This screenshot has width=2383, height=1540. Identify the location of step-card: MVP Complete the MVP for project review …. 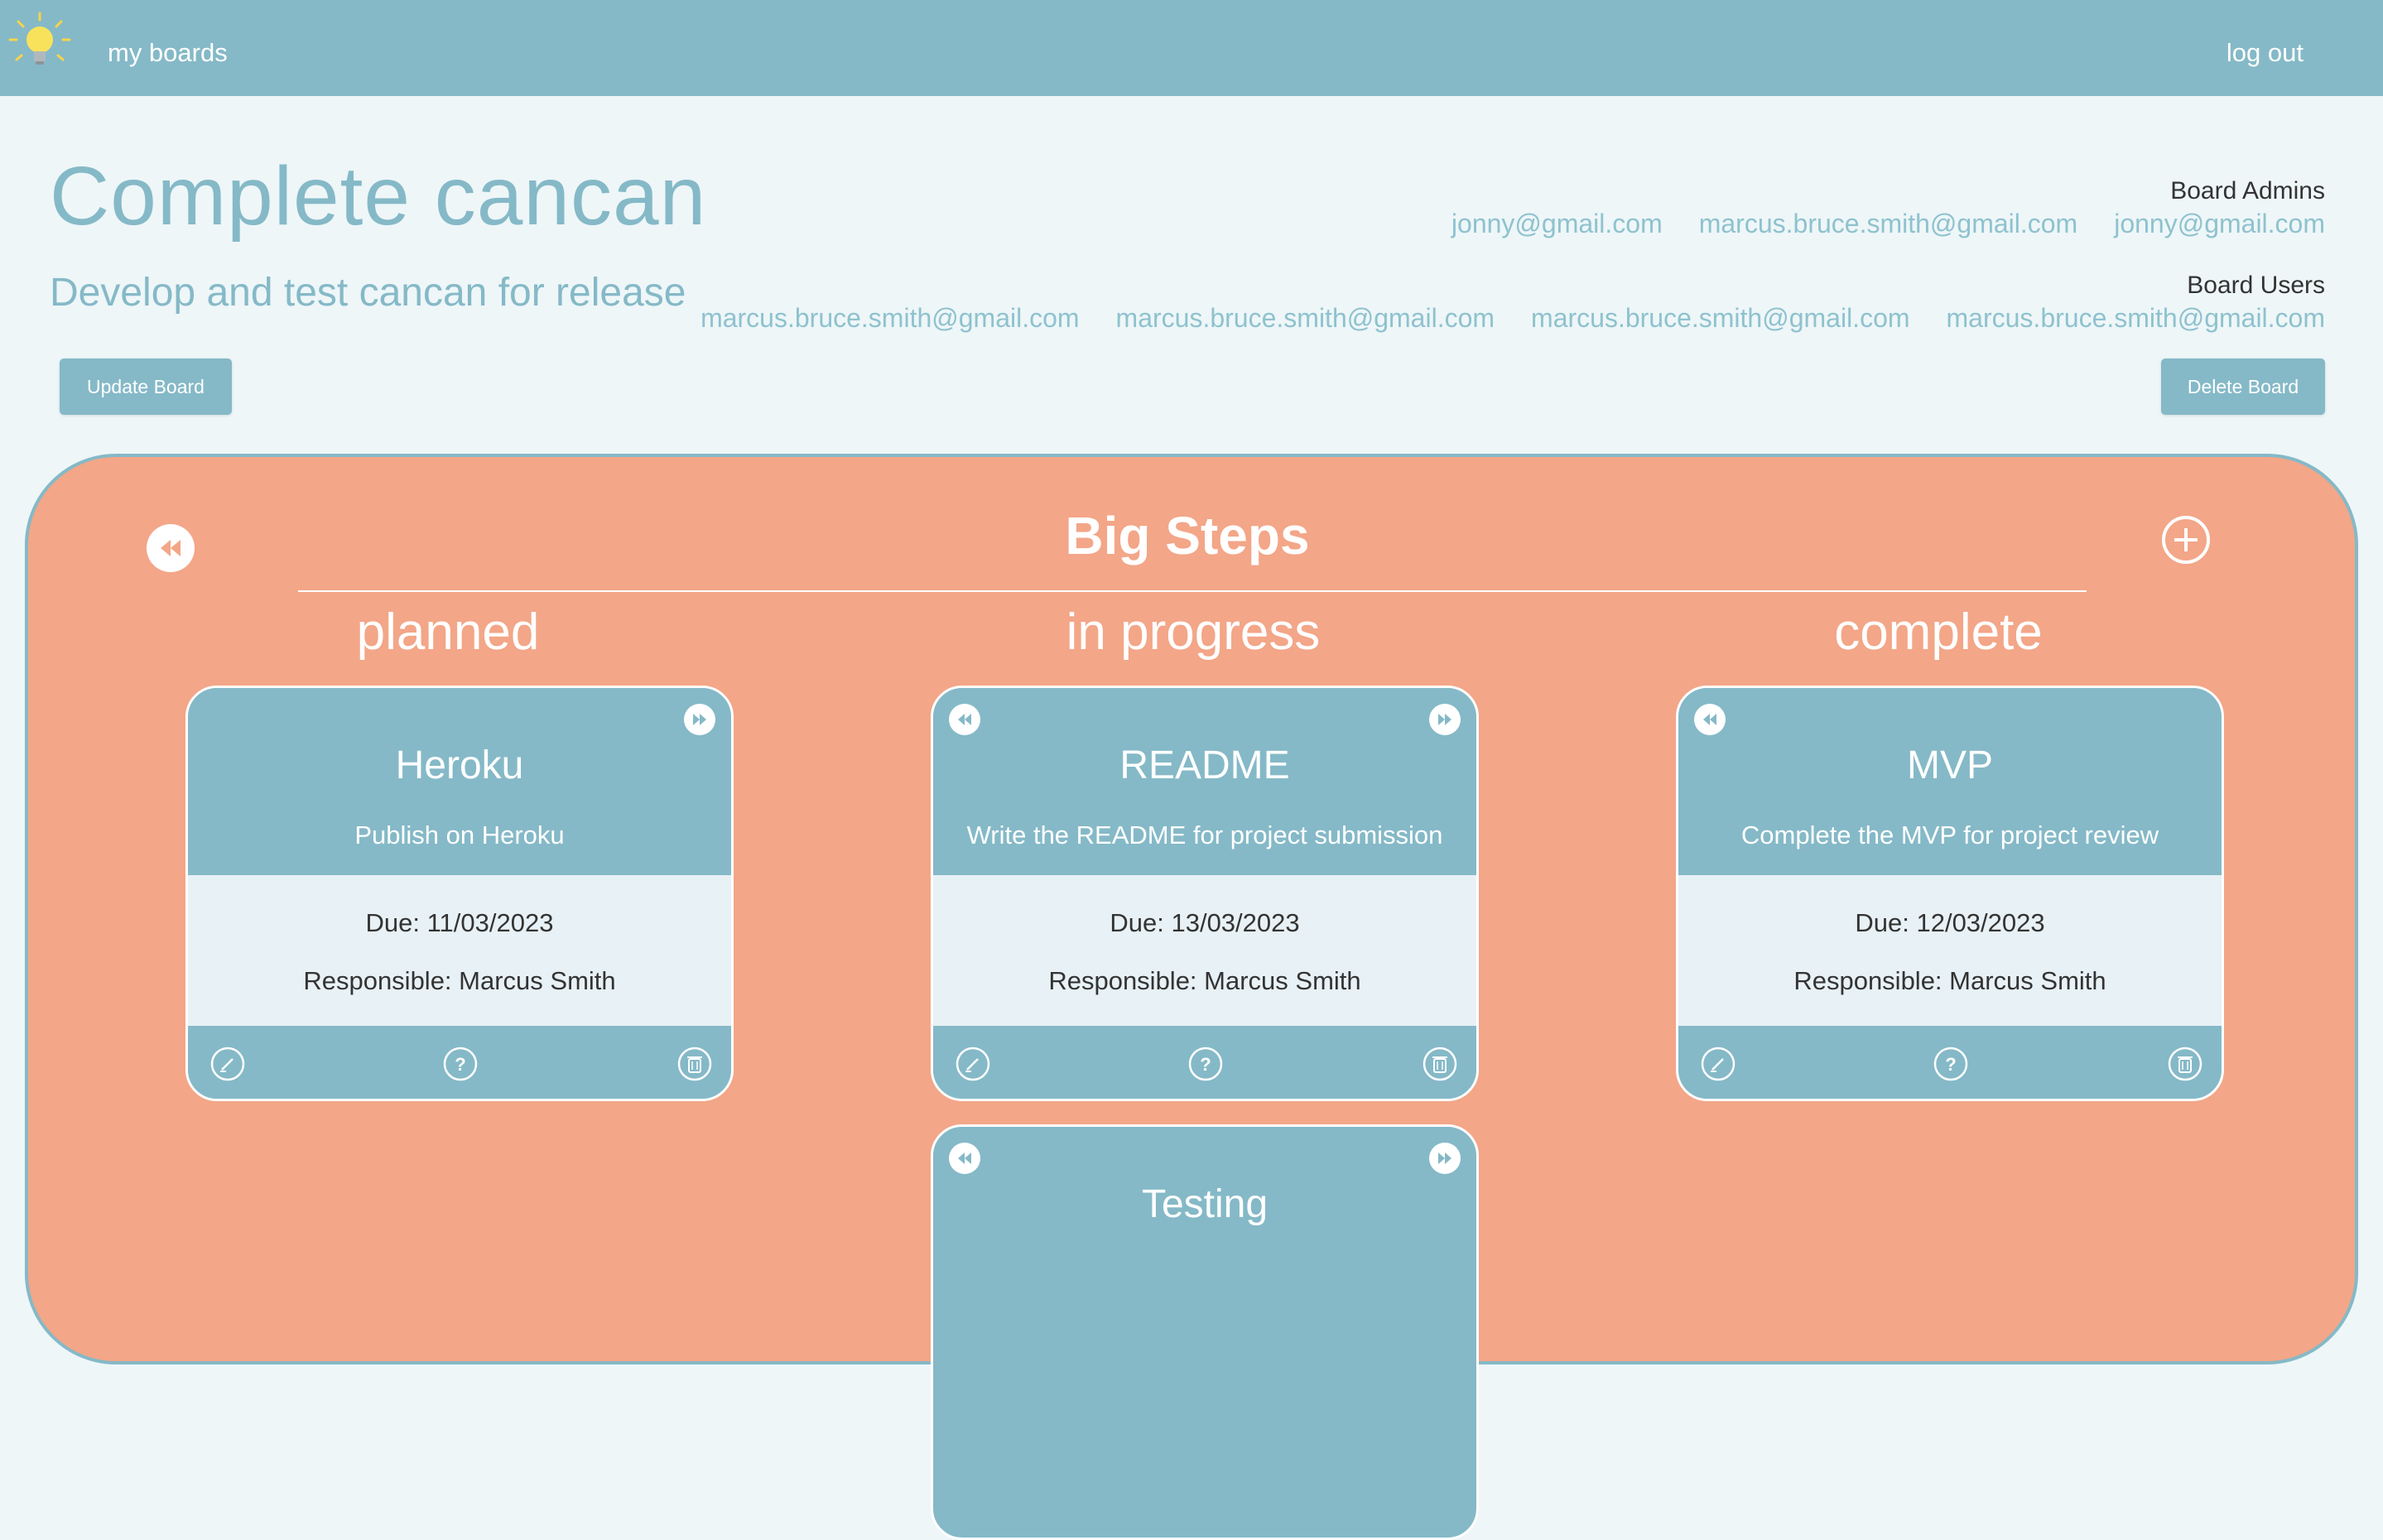
(1950, 894).